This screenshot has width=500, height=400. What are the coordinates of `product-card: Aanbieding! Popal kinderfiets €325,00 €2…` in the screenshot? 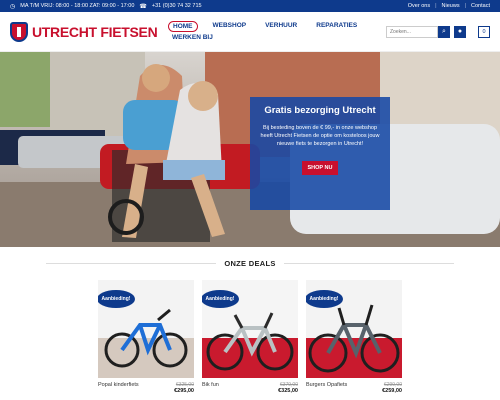 It's located at (146, 337).